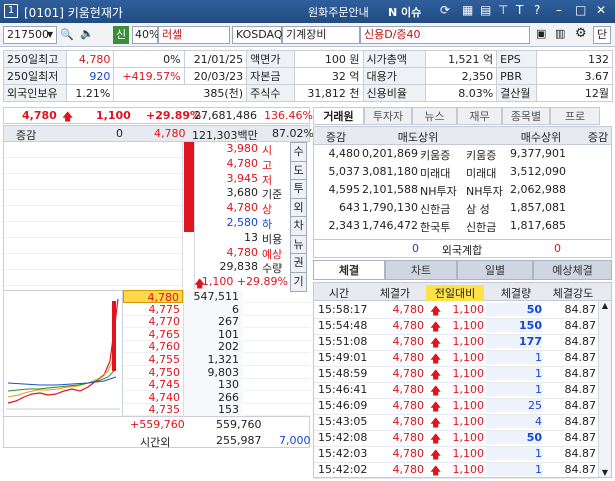 The width and height of the screenshot is (615, 481). What do you see at coordinates (418, 137) in the screenshot?
I see `broker-head-cell: 매도상위` at bounding box center [418, 137].